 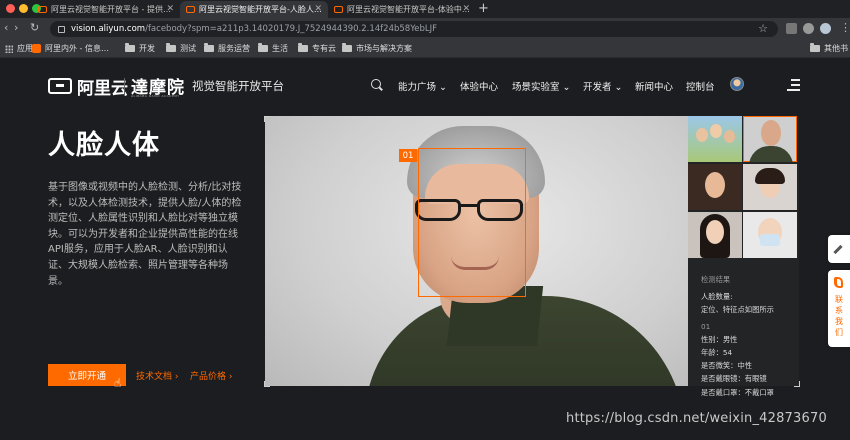 I want to click on face-bounding-box, so click(x=472, y=222).